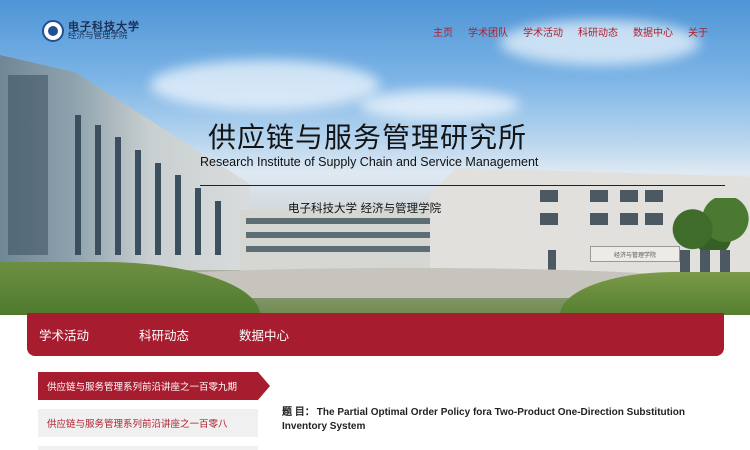 The width and height of the screenshot is (750, 450). I want to click on cloud, so click(265, 85).